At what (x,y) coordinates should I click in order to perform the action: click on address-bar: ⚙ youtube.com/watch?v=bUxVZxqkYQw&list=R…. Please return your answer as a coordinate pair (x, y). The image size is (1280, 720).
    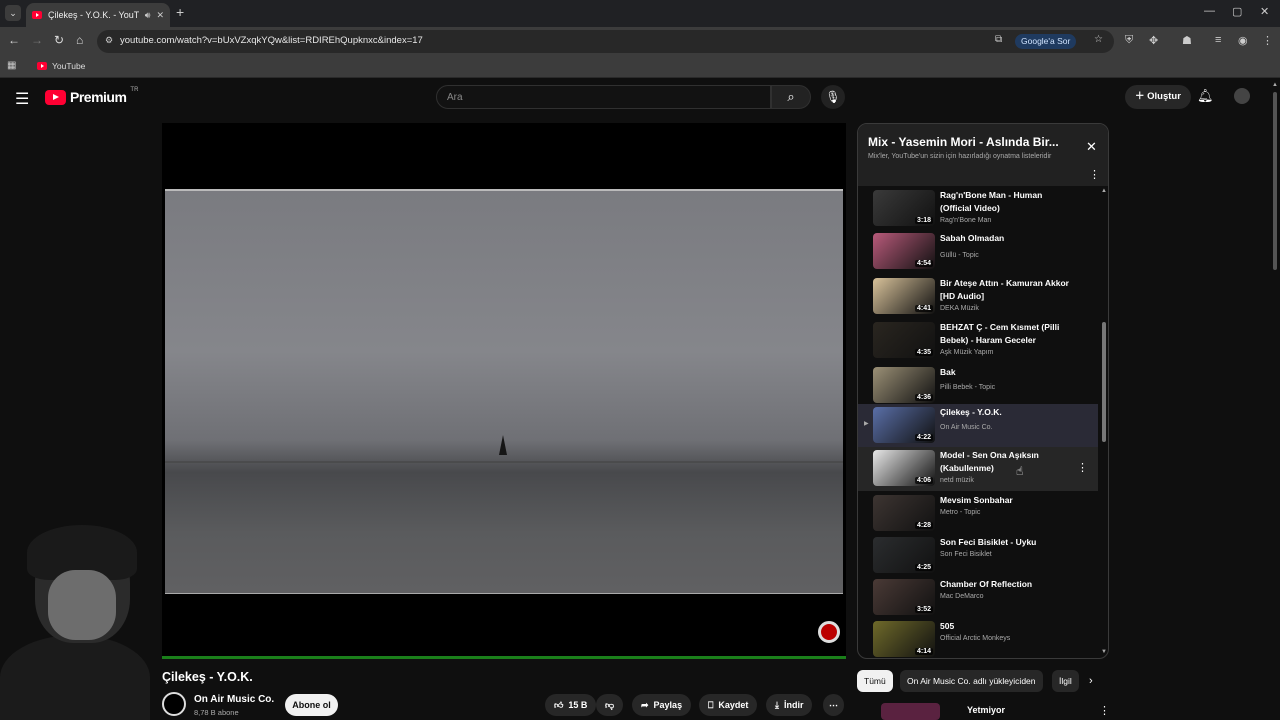
    Looking at the image, I should click on (605, 41).